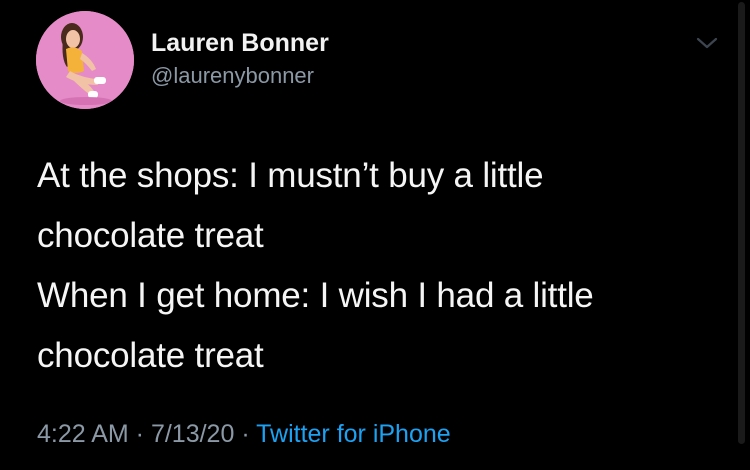 The height and width of the screenshot is (470, 750). Describe the element at coordinates (707, 43) in the screenshot. I see `chevron-down-icon` at that location.